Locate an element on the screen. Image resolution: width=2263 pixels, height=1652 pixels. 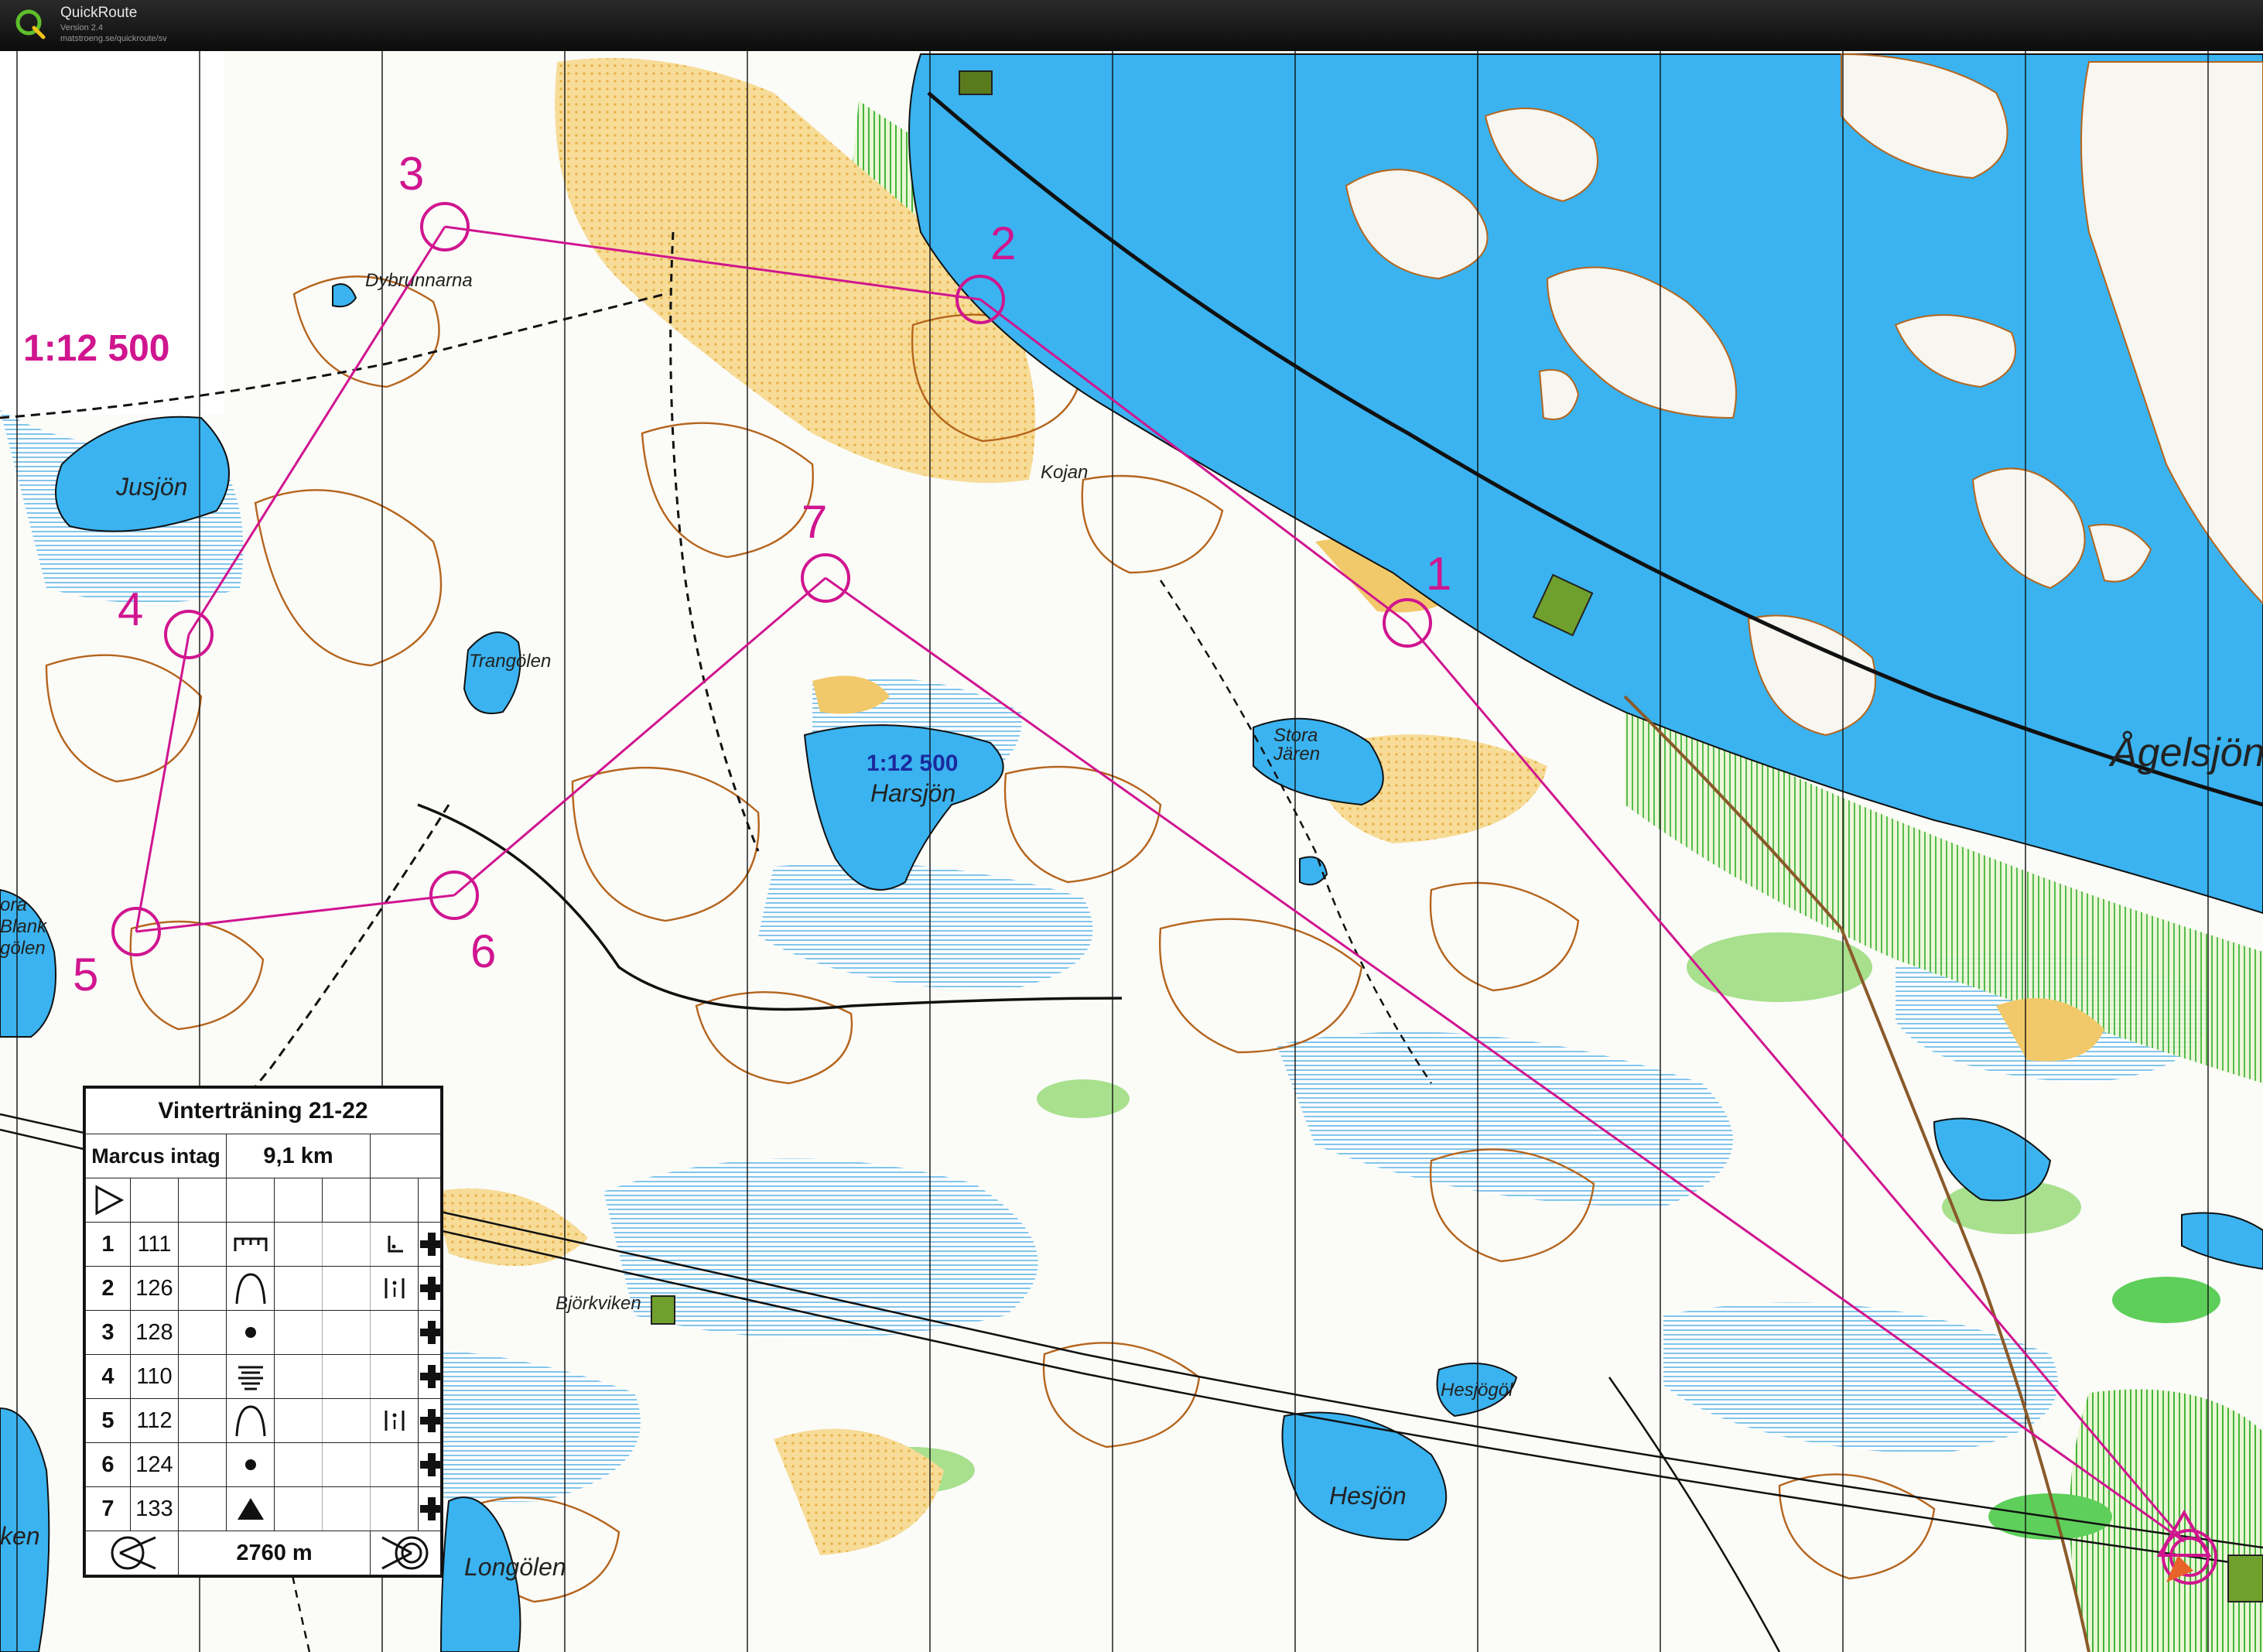
row-number: 3 is located at coordinates (108, 1333).